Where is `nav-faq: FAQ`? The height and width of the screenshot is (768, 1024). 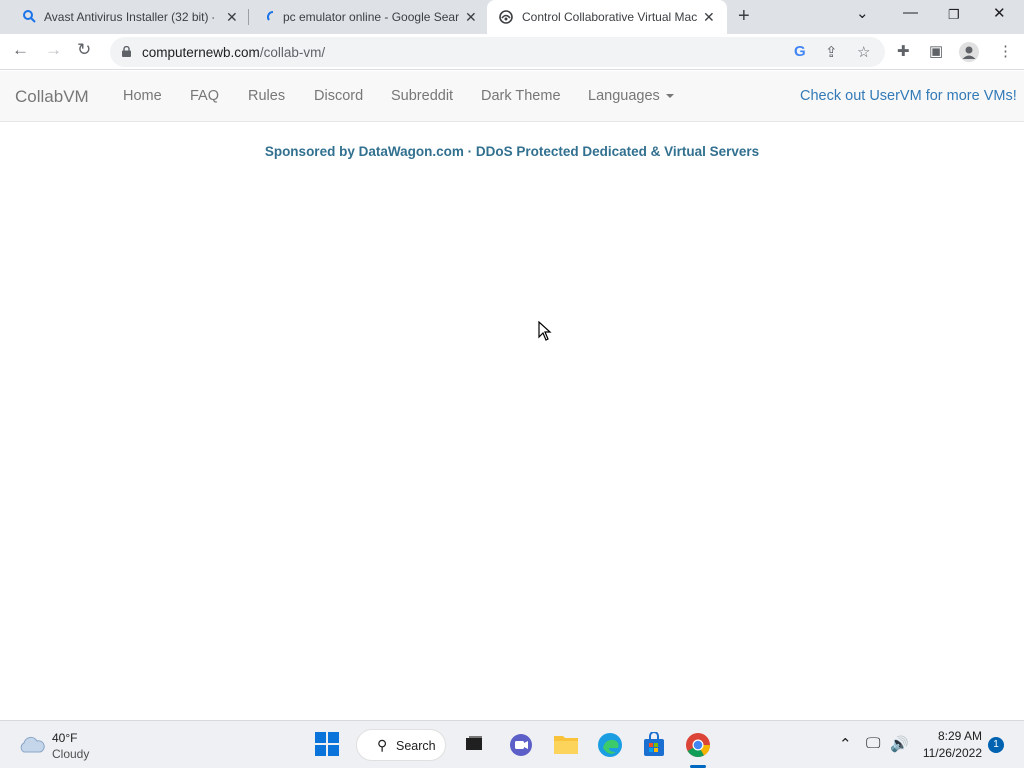 nav-faq: FAQ is located at coordinates (204, 96).